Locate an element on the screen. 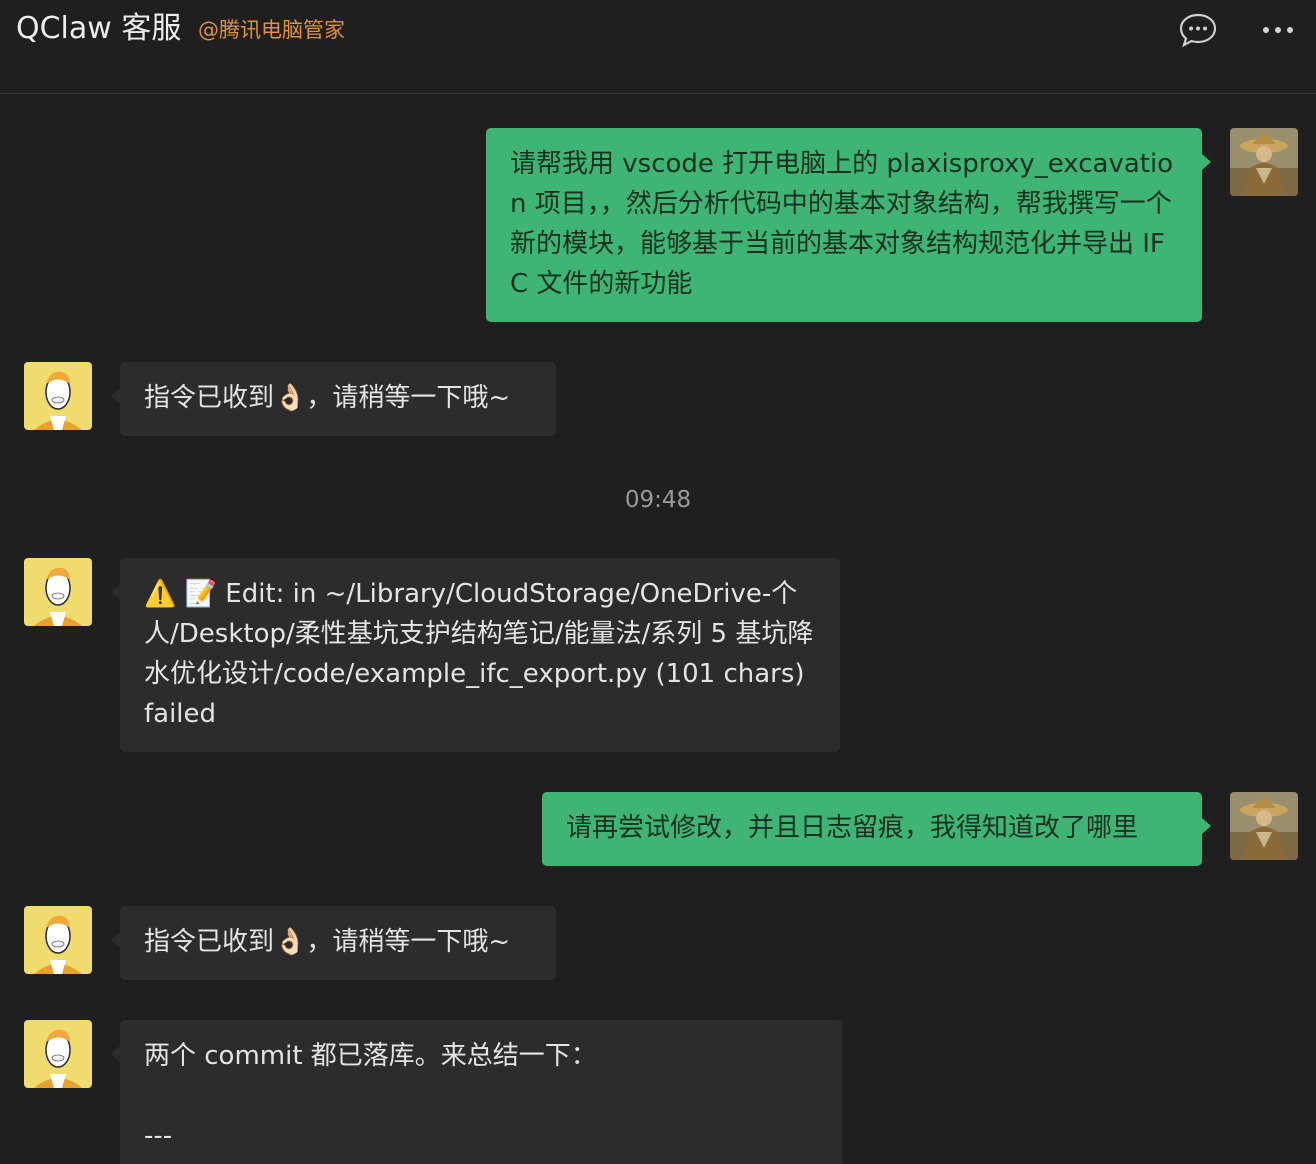 The height and width of the screenshot is (1164, 1316). bot-message-bubble: 两个 commit 都已落库。来总结一下： --- is located at coordinates (481, 1092).